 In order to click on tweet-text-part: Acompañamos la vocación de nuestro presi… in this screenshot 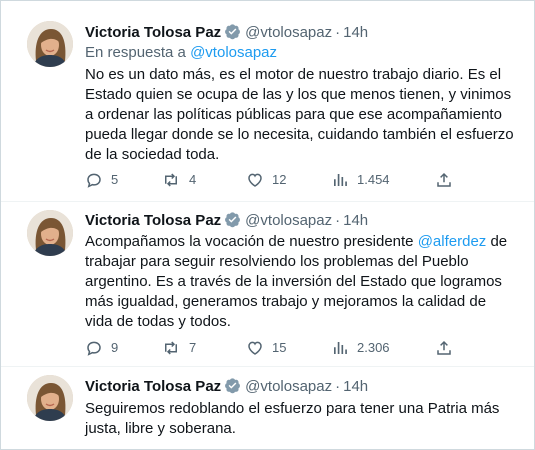, I will do `click(251, 241)`.